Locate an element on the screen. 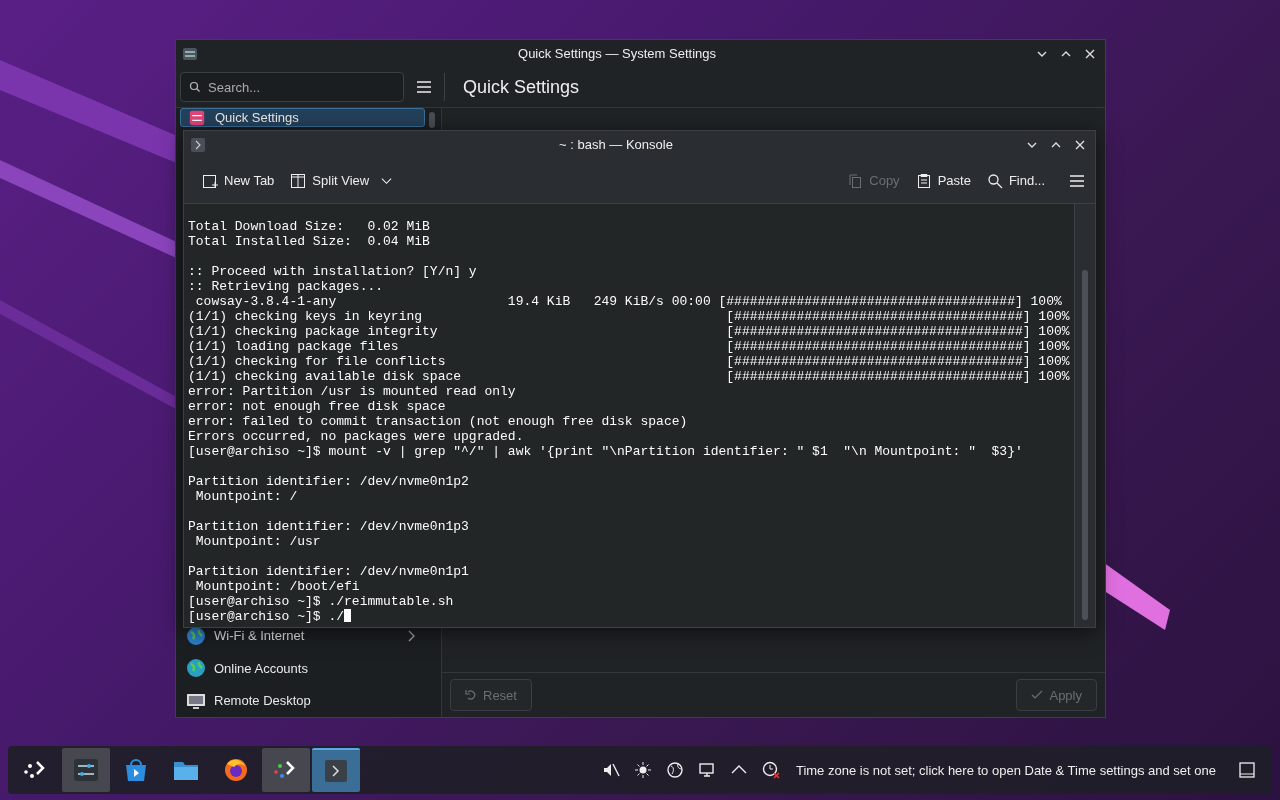 The height and width of the screenshot is (800, 1280). page-title: Quick Settings is located at coordinates (521, 87).